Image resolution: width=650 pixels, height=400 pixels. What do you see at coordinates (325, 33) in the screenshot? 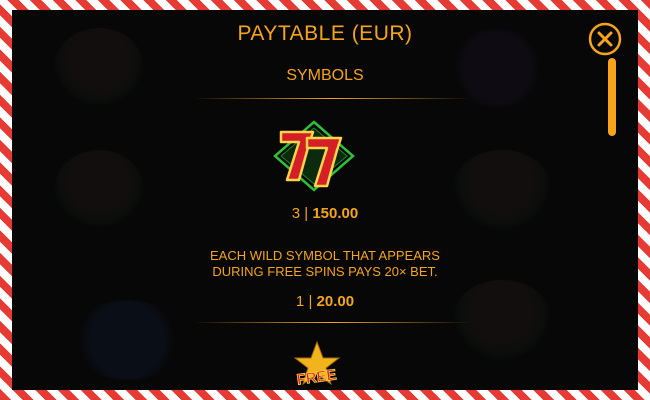
I see `page-title: PAYTABLE (EUR)` at bounding box center [325, 33].